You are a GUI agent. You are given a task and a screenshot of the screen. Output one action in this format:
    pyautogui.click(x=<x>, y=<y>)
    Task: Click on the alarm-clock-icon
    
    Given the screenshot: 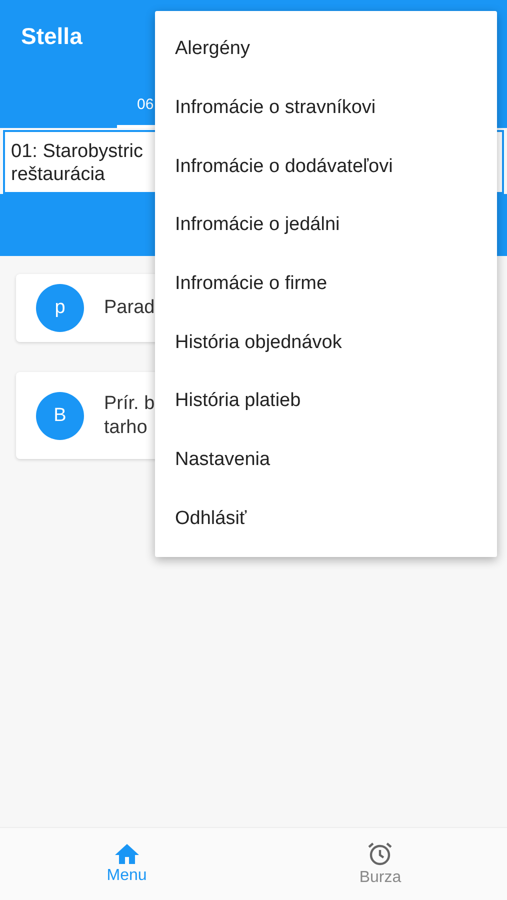 What is the action you would take?
    pyautogui.click(x=380, y=854)
    